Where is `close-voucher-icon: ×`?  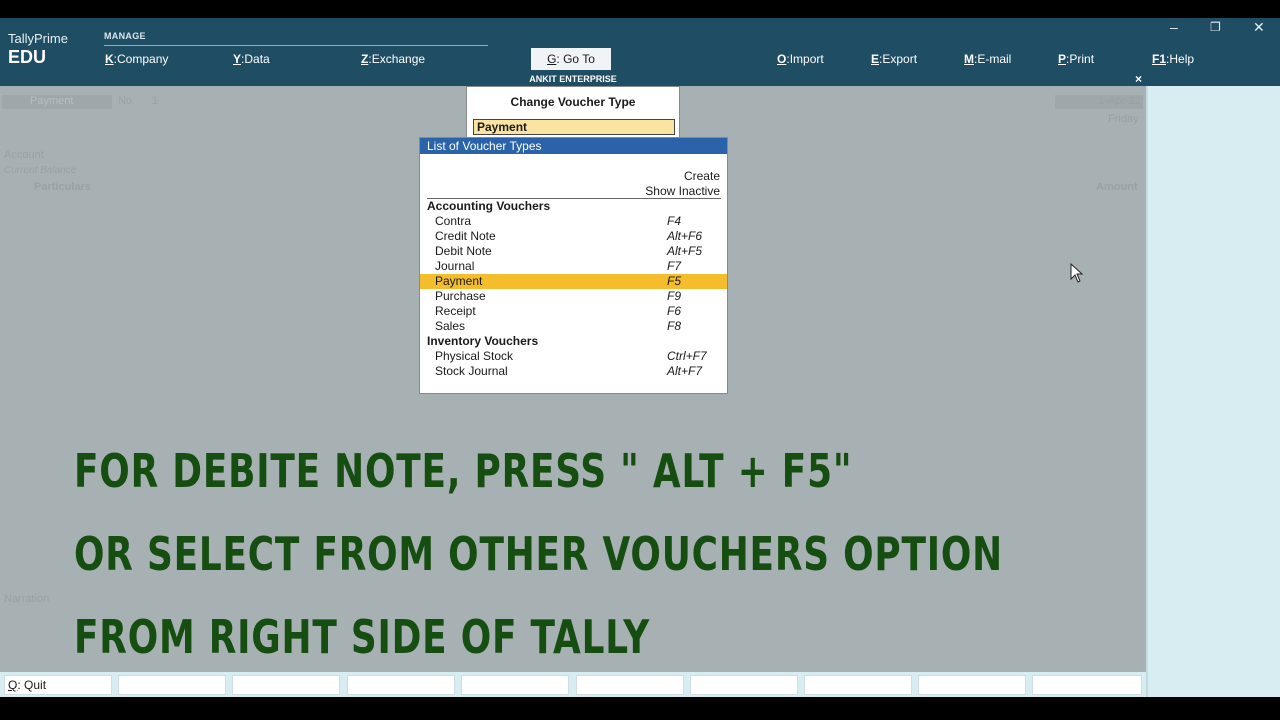 close-voucher-icon: × is located at coordinates (1138, 79).